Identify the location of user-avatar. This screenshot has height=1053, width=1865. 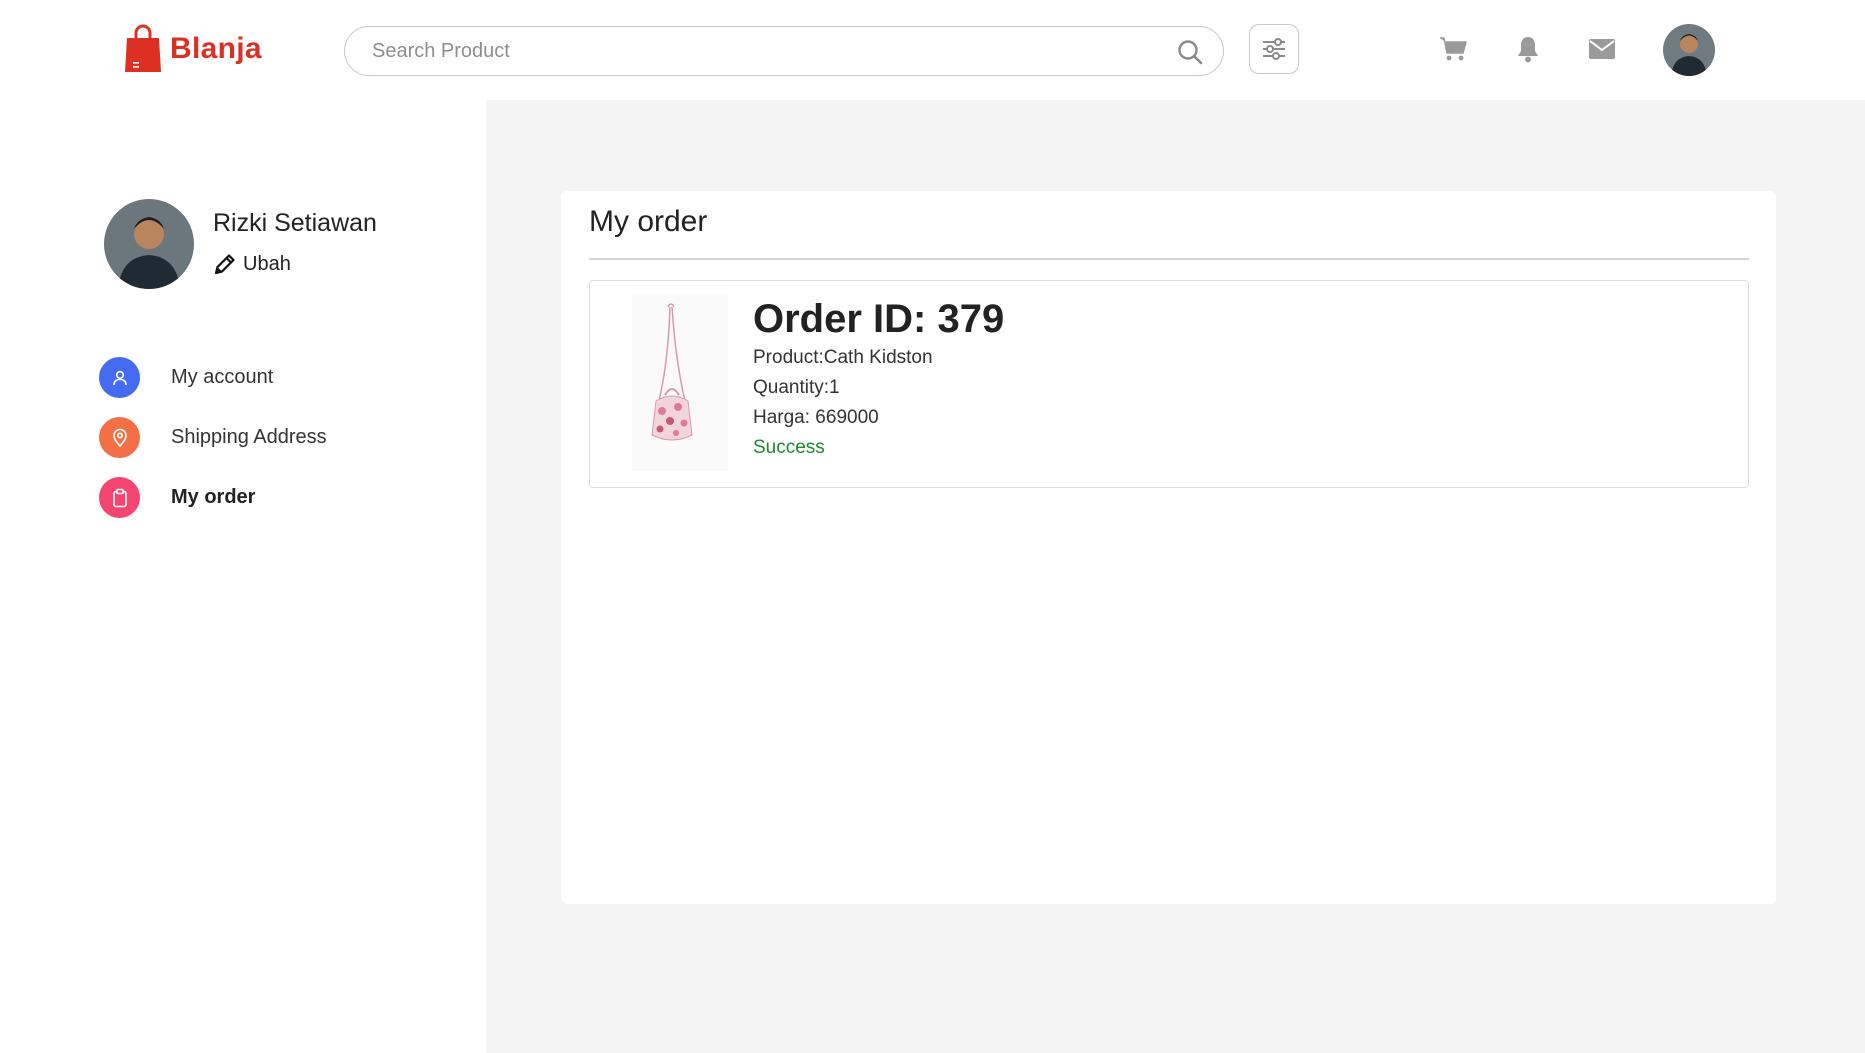
(1689, 50).